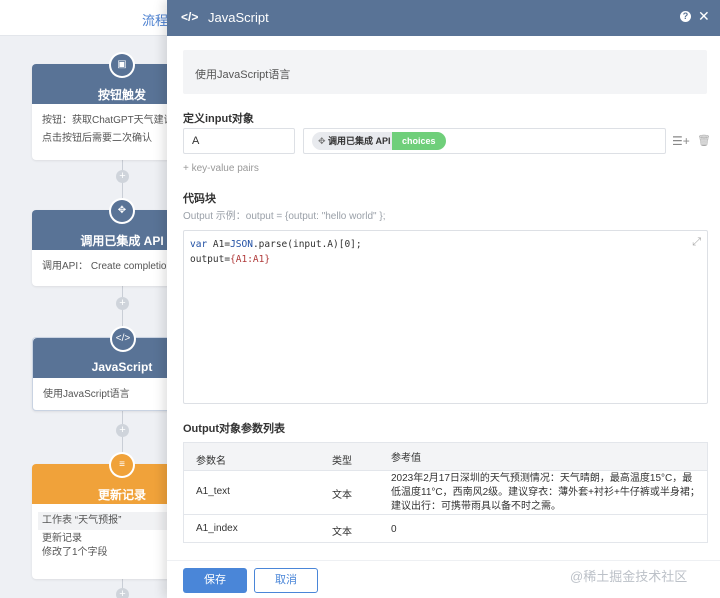  I want to click on input-section-label: 定义input对象, so click(218, 119).